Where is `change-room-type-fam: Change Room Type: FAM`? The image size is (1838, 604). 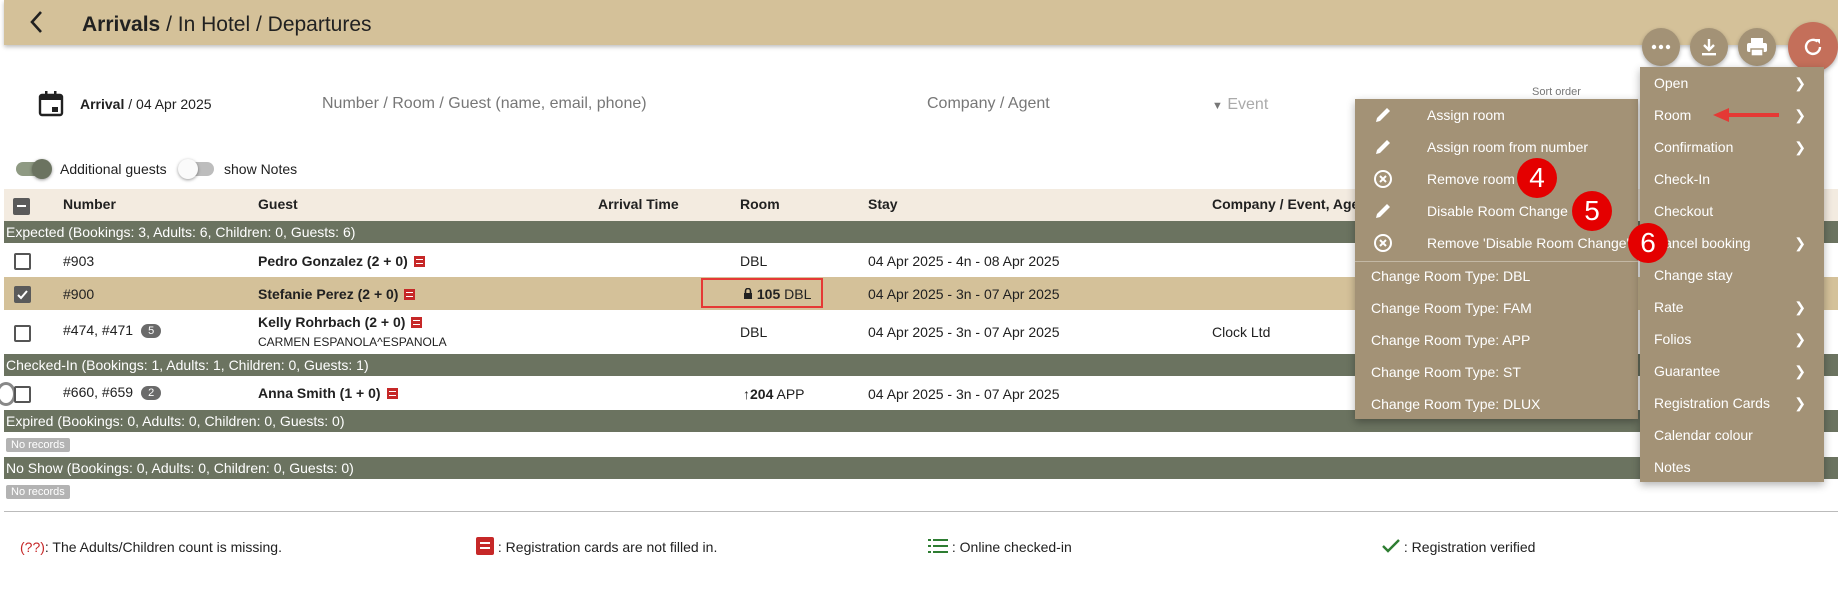
change-room-type-fam: Change Room Type: FAM is located at coordinates (1451, 308).